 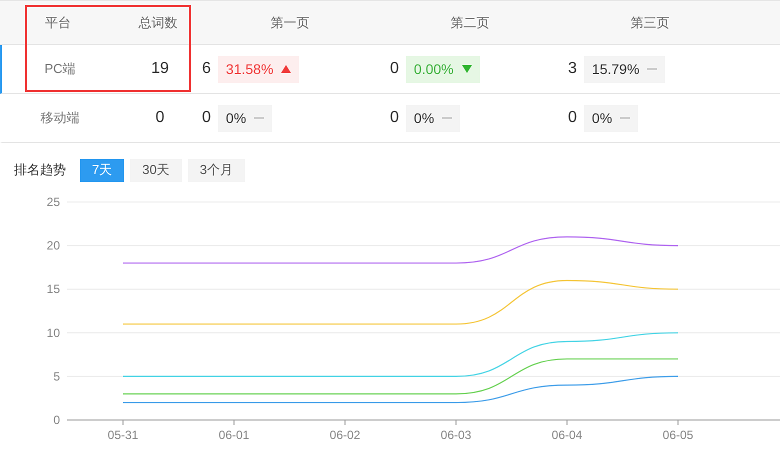 I want to click on trend-label: 排名趋势, so click(x=40, y=170).